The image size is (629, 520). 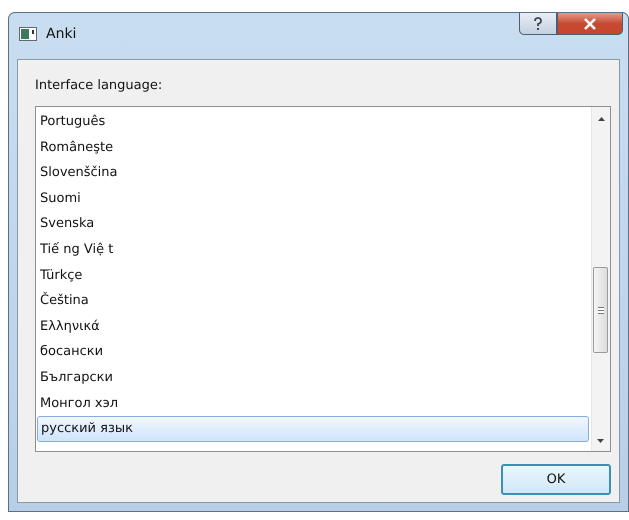 What do you see at coordinates (313, 199) in the screenshot?
I see `language-item: Suomi` at bounding box center [313, 199].